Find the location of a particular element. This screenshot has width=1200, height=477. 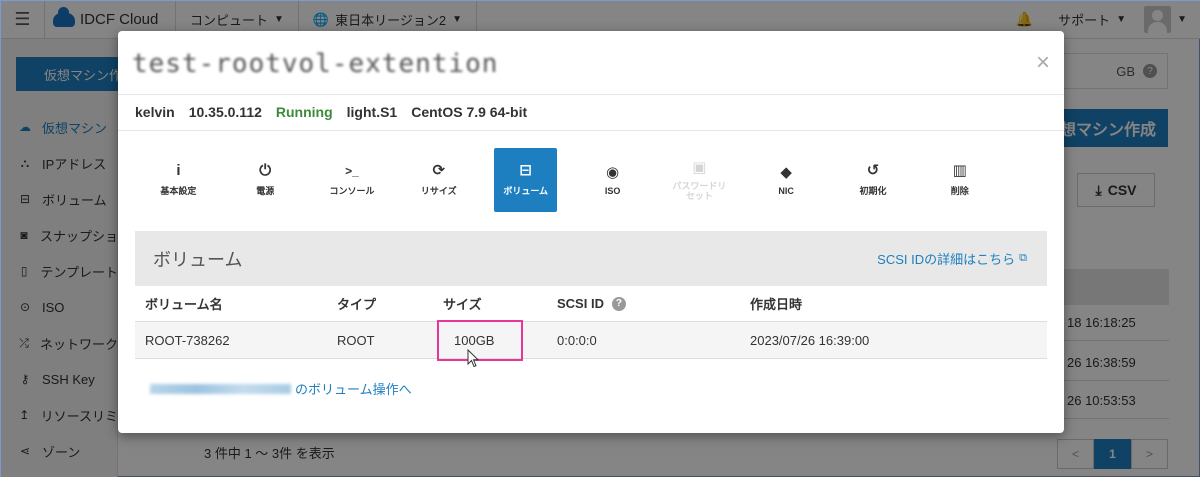

scsi-link-label: SCSI IDの詳細はこちら is located at coordinates (946, 259).